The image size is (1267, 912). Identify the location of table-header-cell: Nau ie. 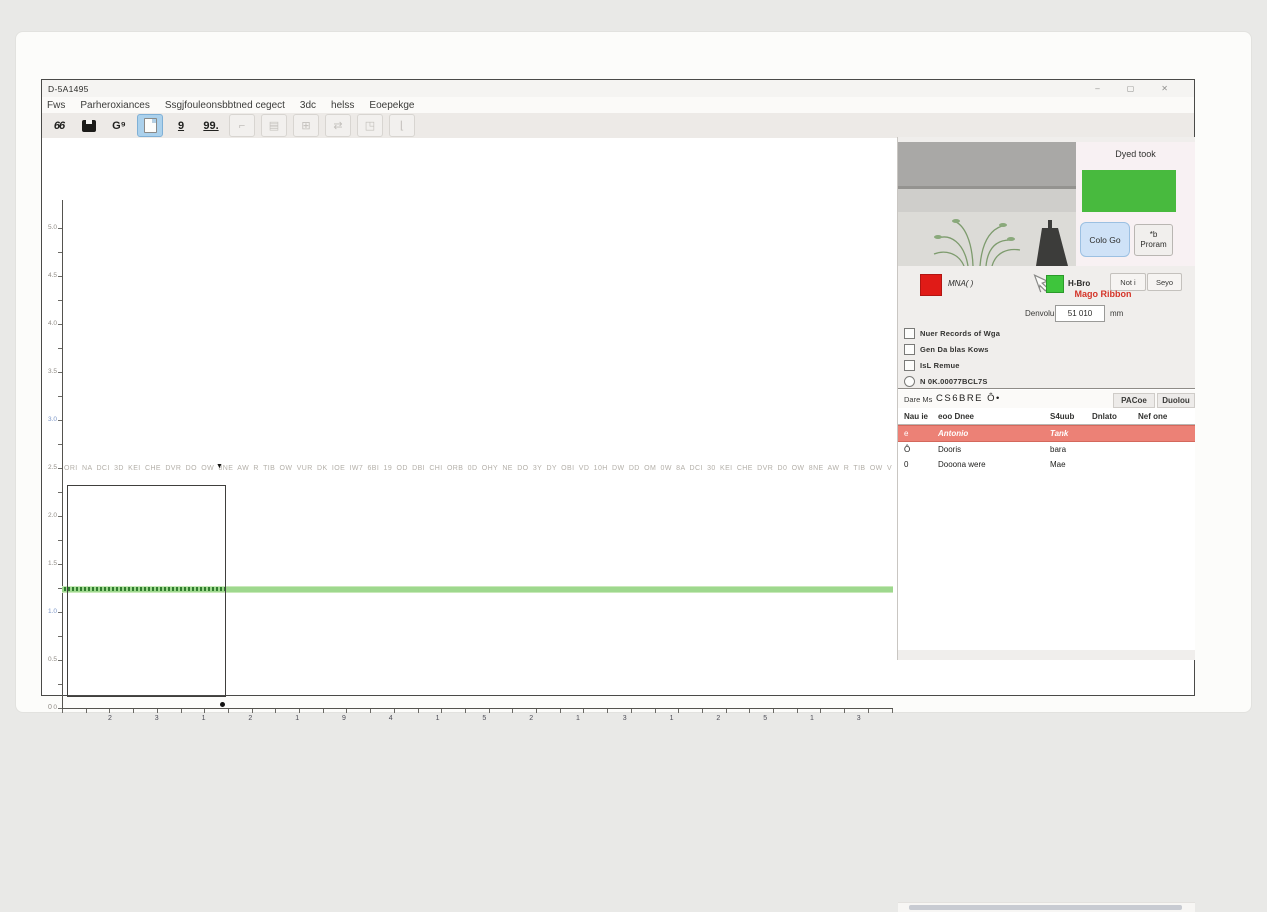
(921, 416).